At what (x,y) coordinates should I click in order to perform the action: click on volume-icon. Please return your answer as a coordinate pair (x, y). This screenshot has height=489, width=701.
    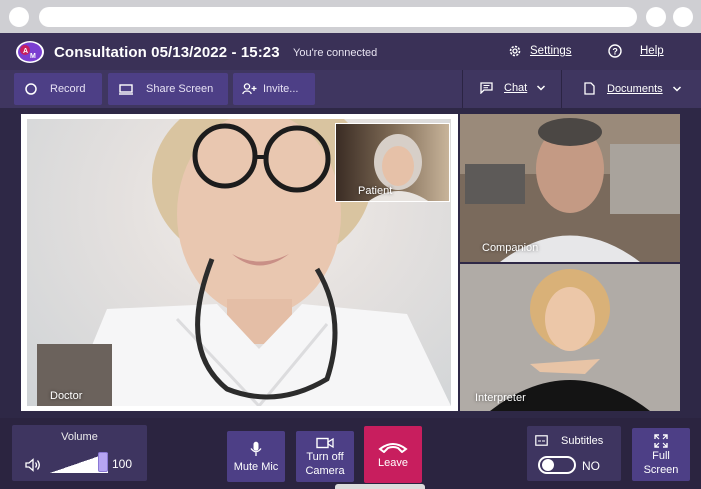
    Looking at the image, I should click on (33, 465).